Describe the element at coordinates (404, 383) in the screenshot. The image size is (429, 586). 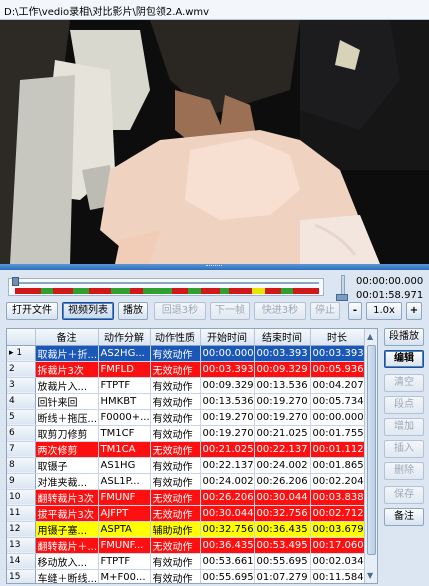
I see `clear-button: 清空` at that location.